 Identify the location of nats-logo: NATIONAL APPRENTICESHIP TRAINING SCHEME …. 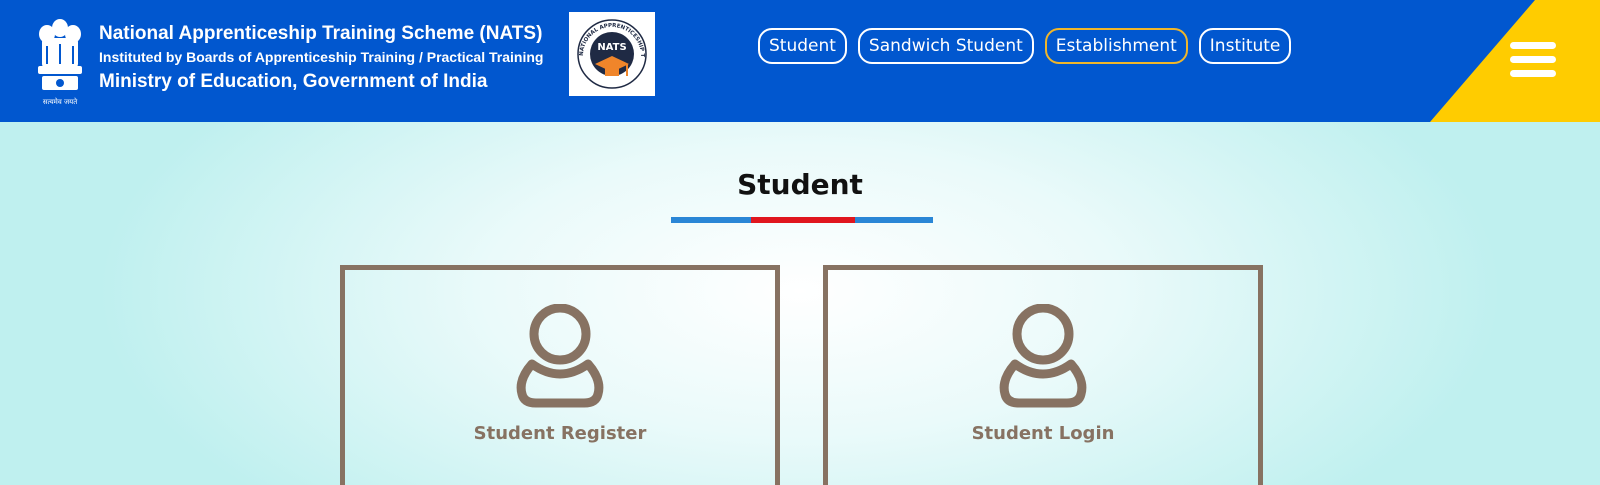
(610, 52).